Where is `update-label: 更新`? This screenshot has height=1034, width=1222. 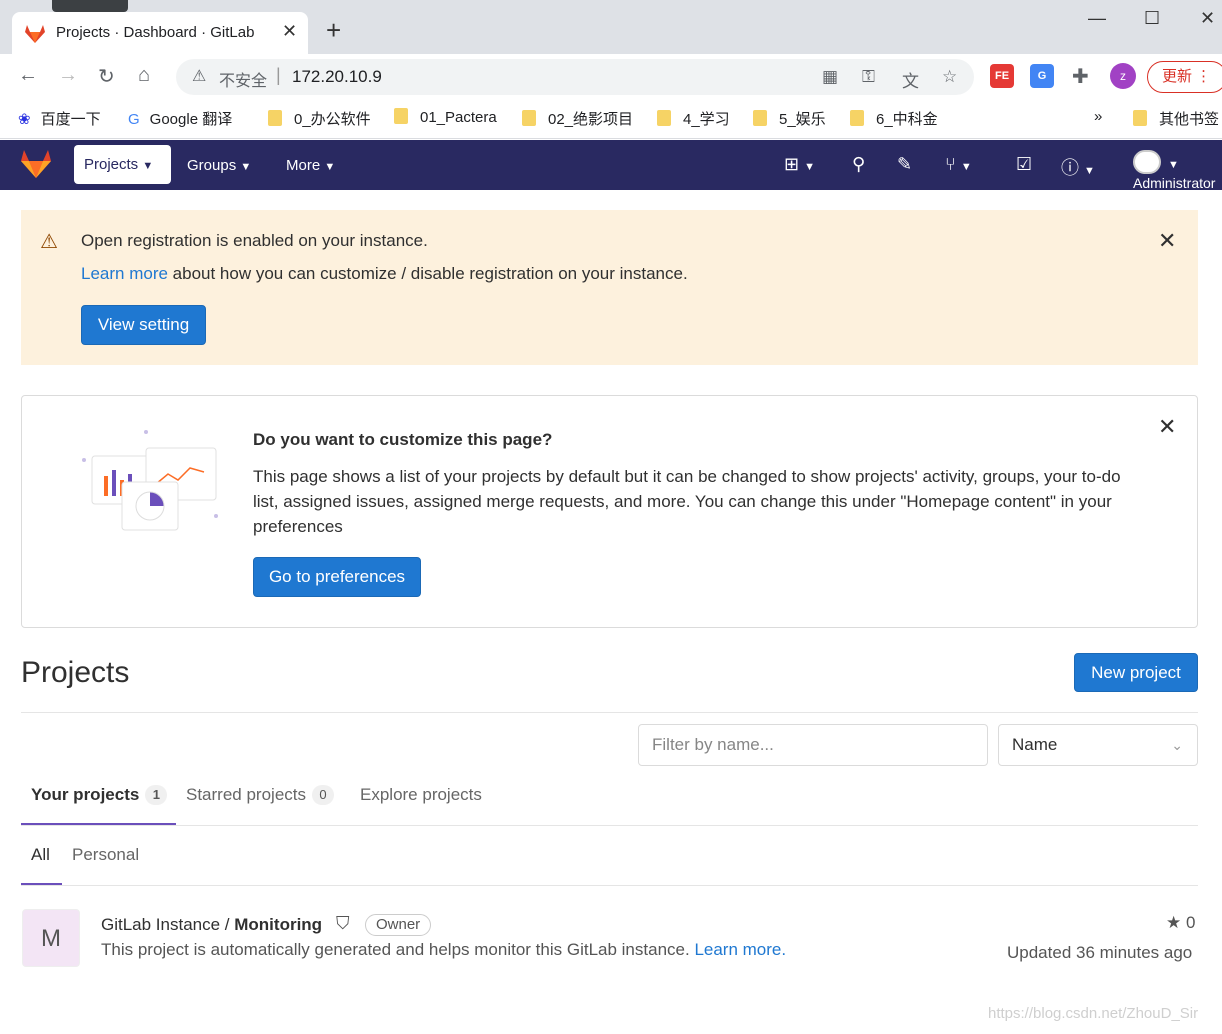 update-label: 更新 is located at coordinates (1177, 76).